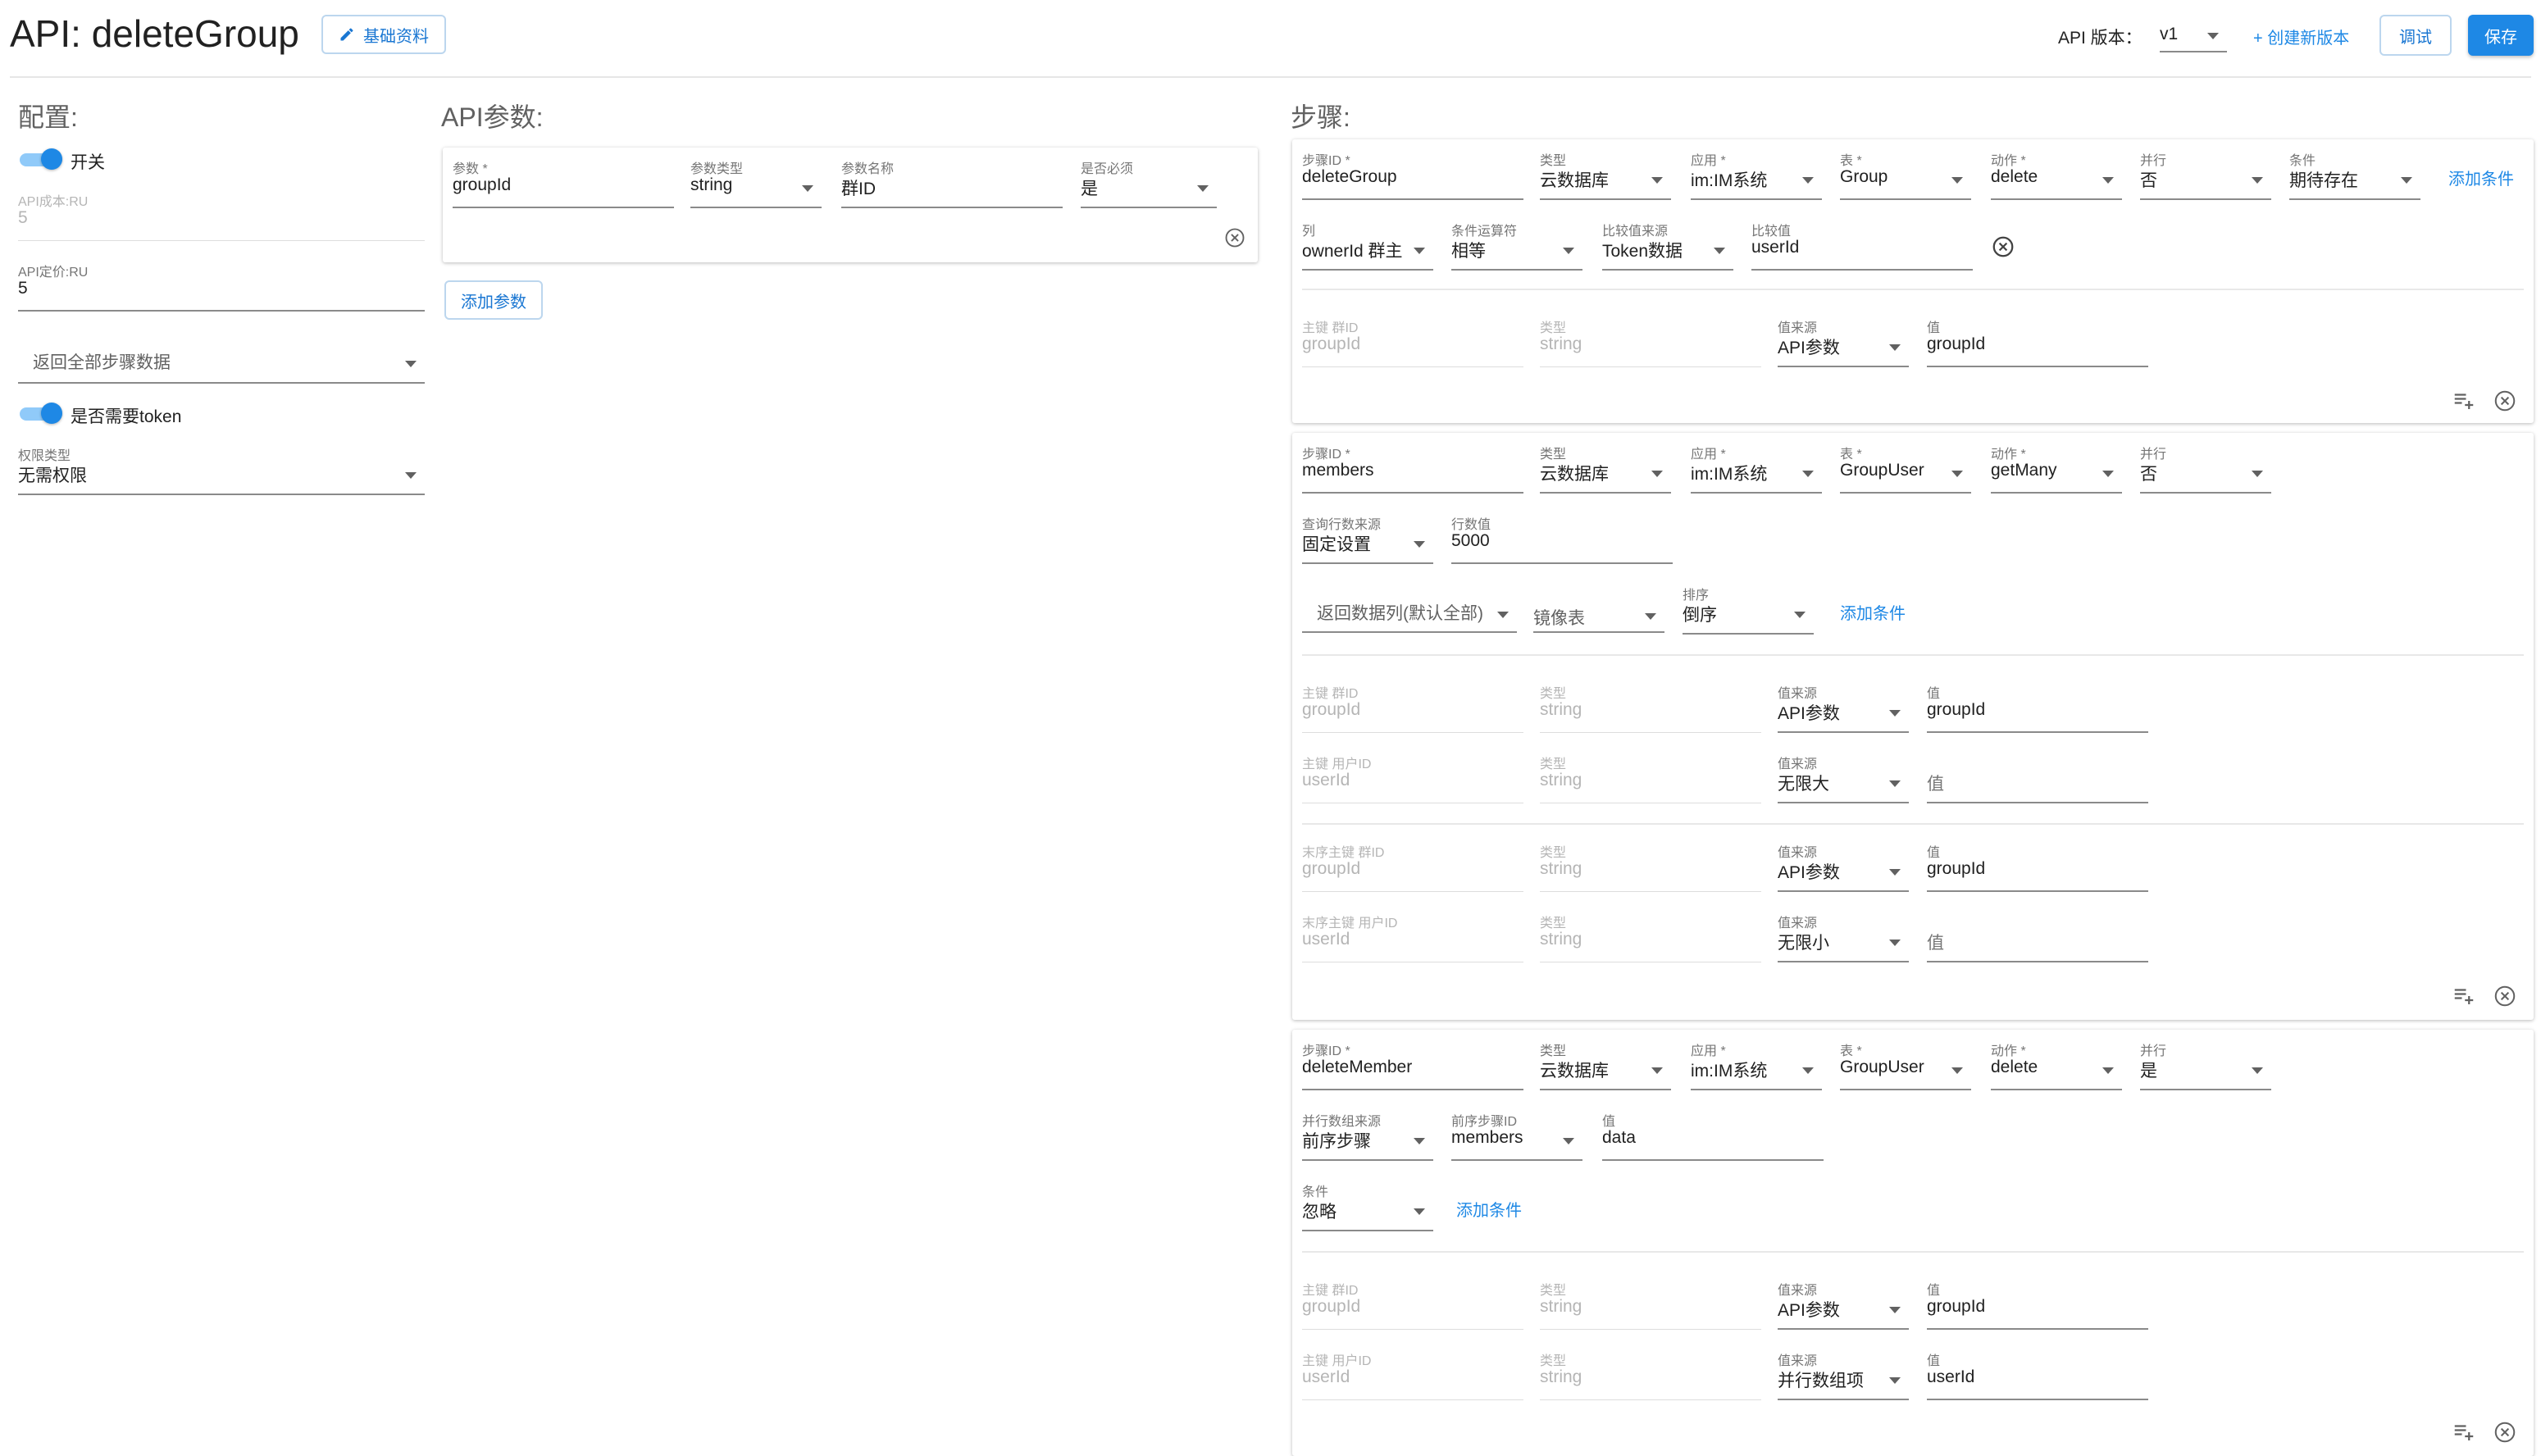  What do you see at coordinates (1599, 619) in the screenshot?
I see `mirror-table-select: 镜像表` at bounding box center [1599, 619].